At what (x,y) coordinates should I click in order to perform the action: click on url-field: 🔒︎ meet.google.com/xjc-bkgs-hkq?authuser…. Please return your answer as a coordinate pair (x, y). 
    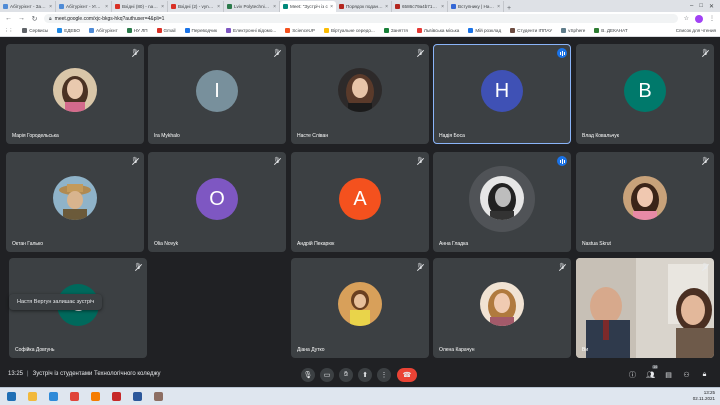
    Looking at the image, I should click on (361, 18).